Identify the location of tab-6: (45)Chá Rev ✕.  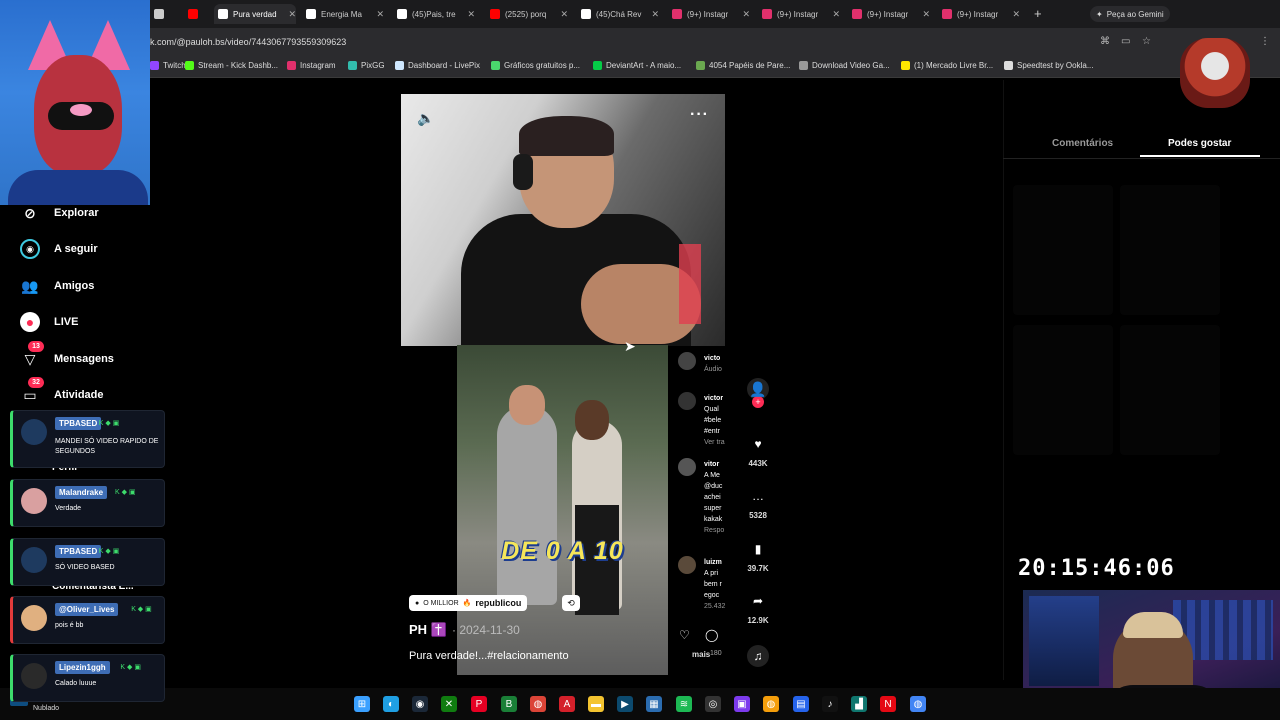
(618, 14).